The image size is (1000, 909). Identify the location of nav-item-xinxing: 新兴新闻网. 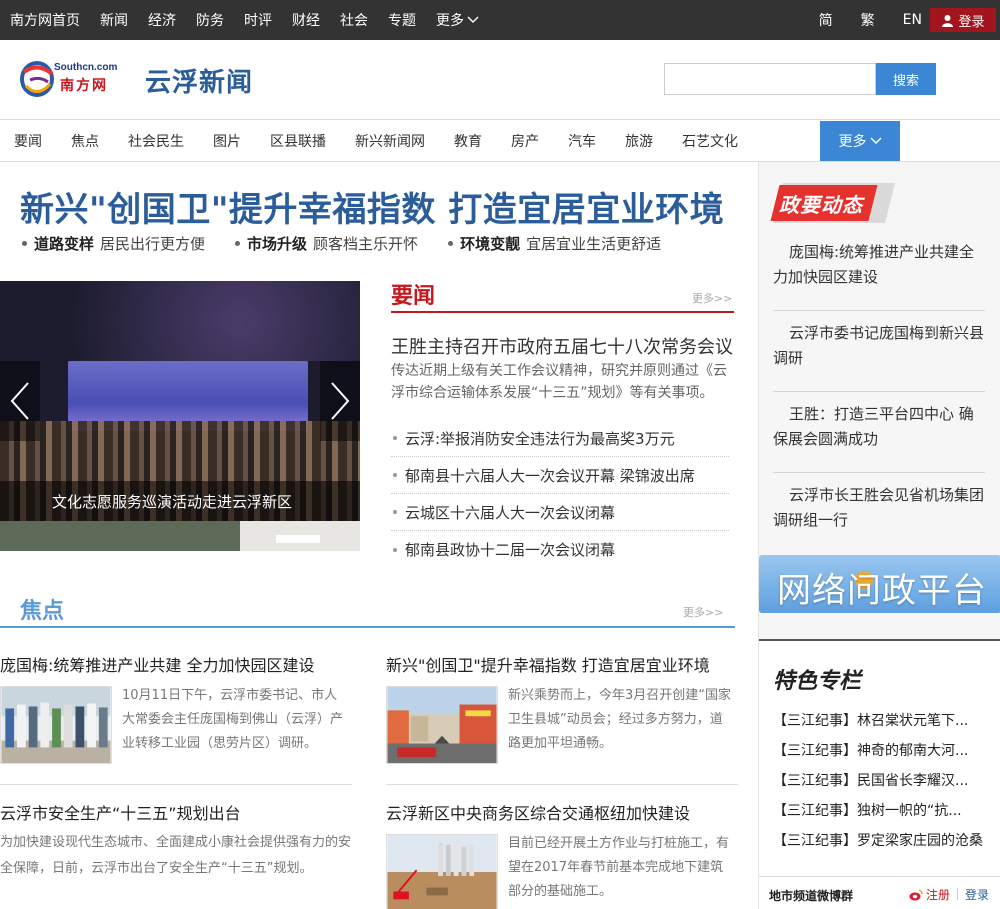
(390, 141).